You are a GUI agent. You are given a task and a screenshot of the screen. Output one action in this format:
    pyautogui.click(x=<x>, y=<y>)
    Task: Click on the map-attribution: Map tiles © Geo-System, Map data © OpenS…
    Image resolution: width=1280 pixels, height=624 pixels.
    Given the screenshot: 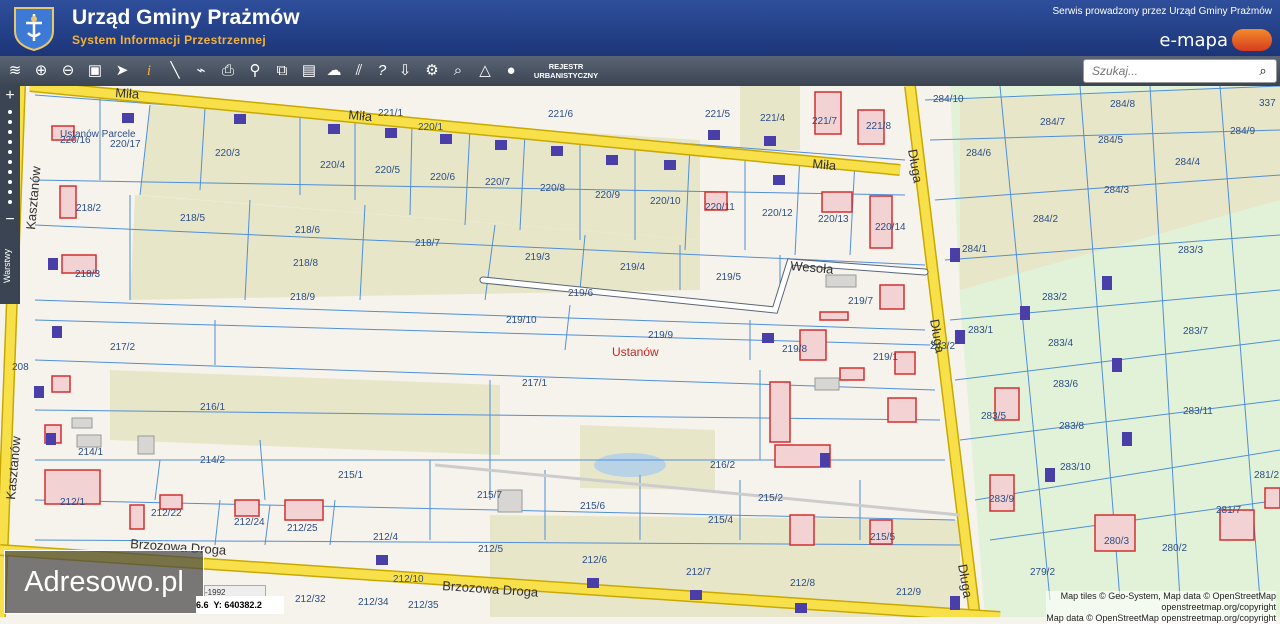 What is the action you would take?
    pyautogui.click(x=1161, y=607)
    